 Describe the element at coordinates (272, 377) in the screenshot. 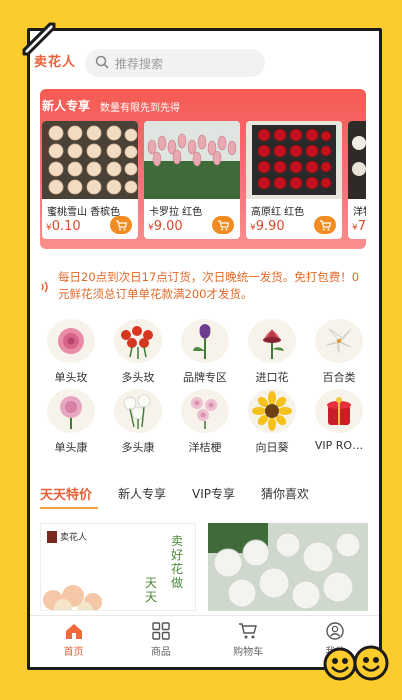

I see `category-label: 进口花` at that location.